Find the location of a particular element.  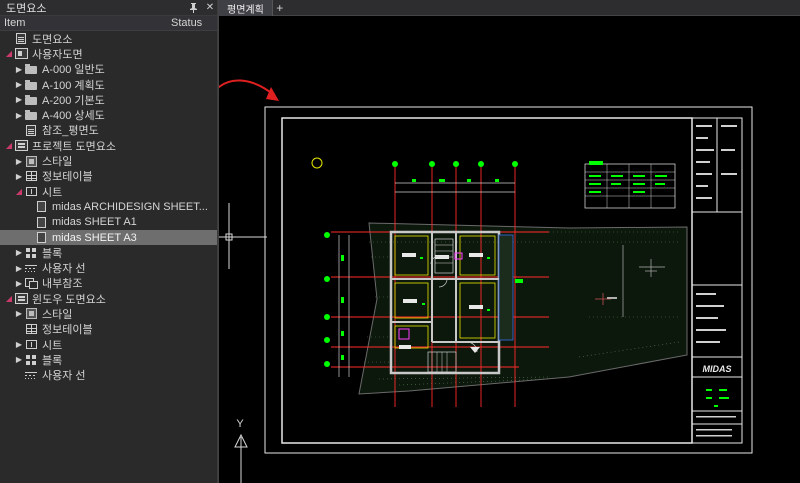

tree-item: ◢ 윈도우 도면요소 is located at coordinates (108, 298).